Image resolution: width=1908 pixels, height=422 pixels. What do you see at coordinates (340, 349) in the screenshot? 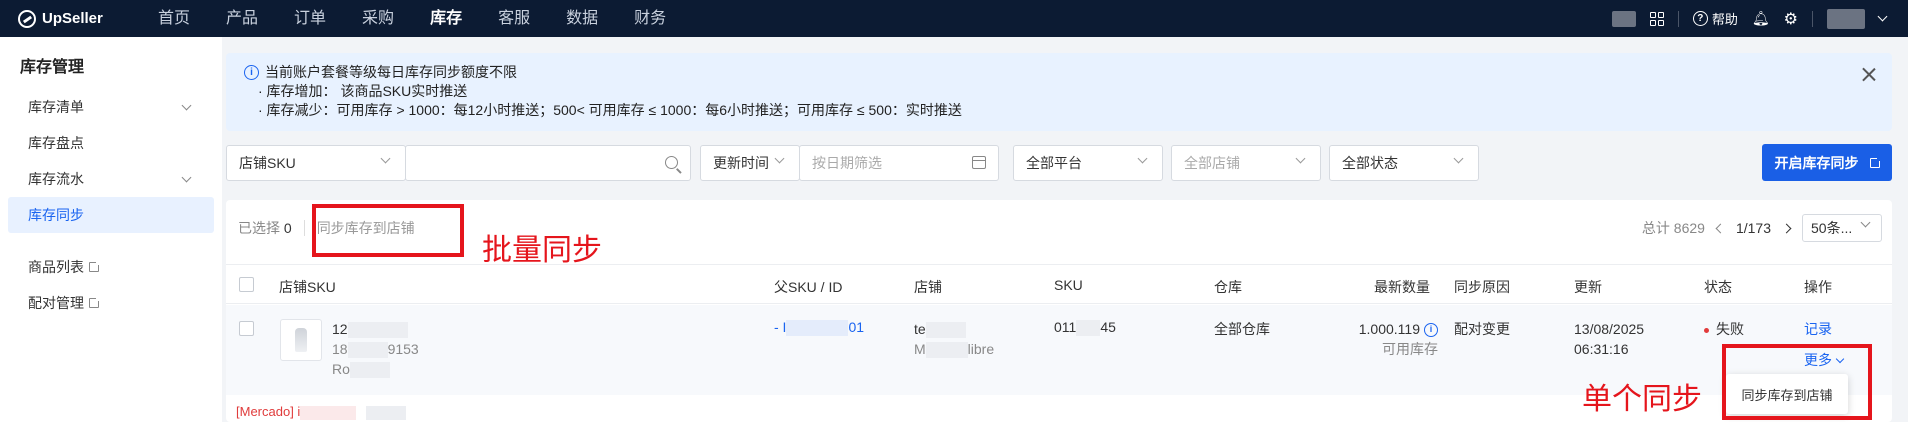
I see `store-sku-id-a: 18` at bounding box center [340, 349].